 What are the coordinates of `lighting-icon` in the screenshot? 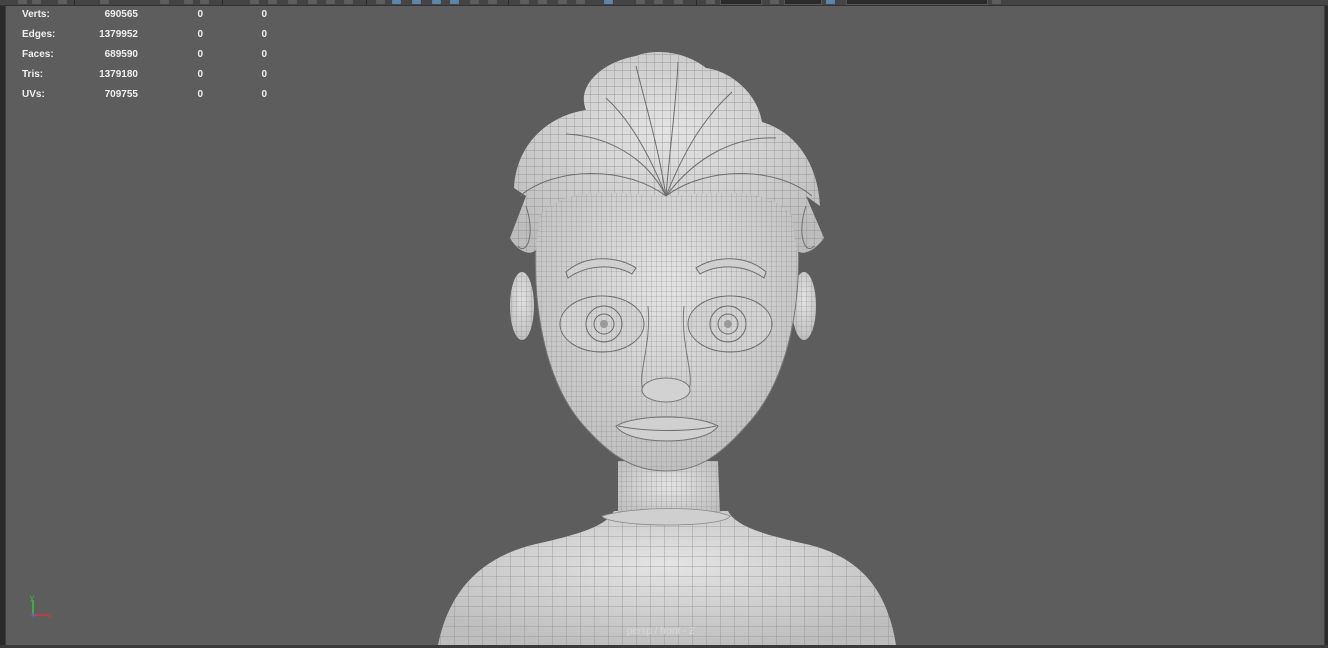 It's located at (454, 2).